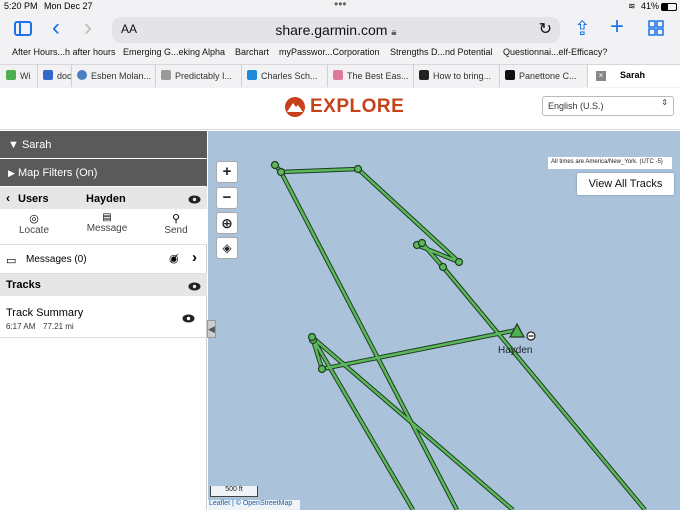 The height and width of the screenshot is (510, 680). I want to click on language-value: English (U.S.), so click(576, 106).